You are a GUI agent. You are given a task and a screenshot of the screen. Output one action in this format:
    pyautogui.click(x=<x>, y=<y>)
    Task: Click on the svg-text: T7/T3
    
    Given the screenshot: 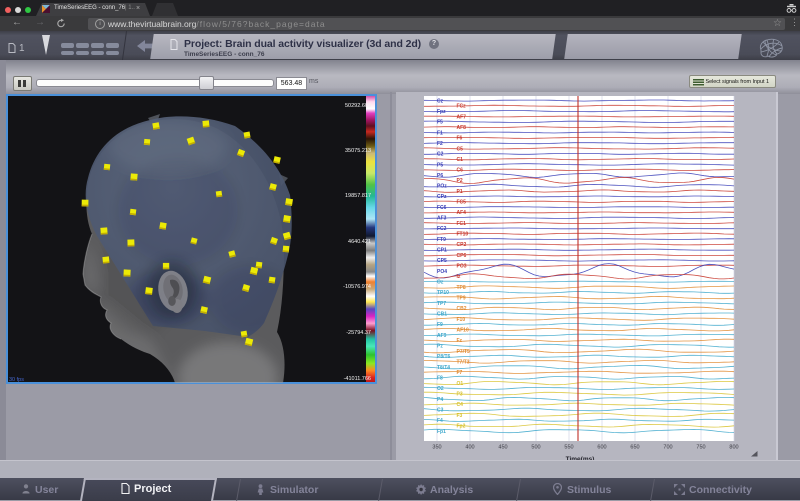 What is the action you would take?
    pyautogui.click(x=463, y=363)
    